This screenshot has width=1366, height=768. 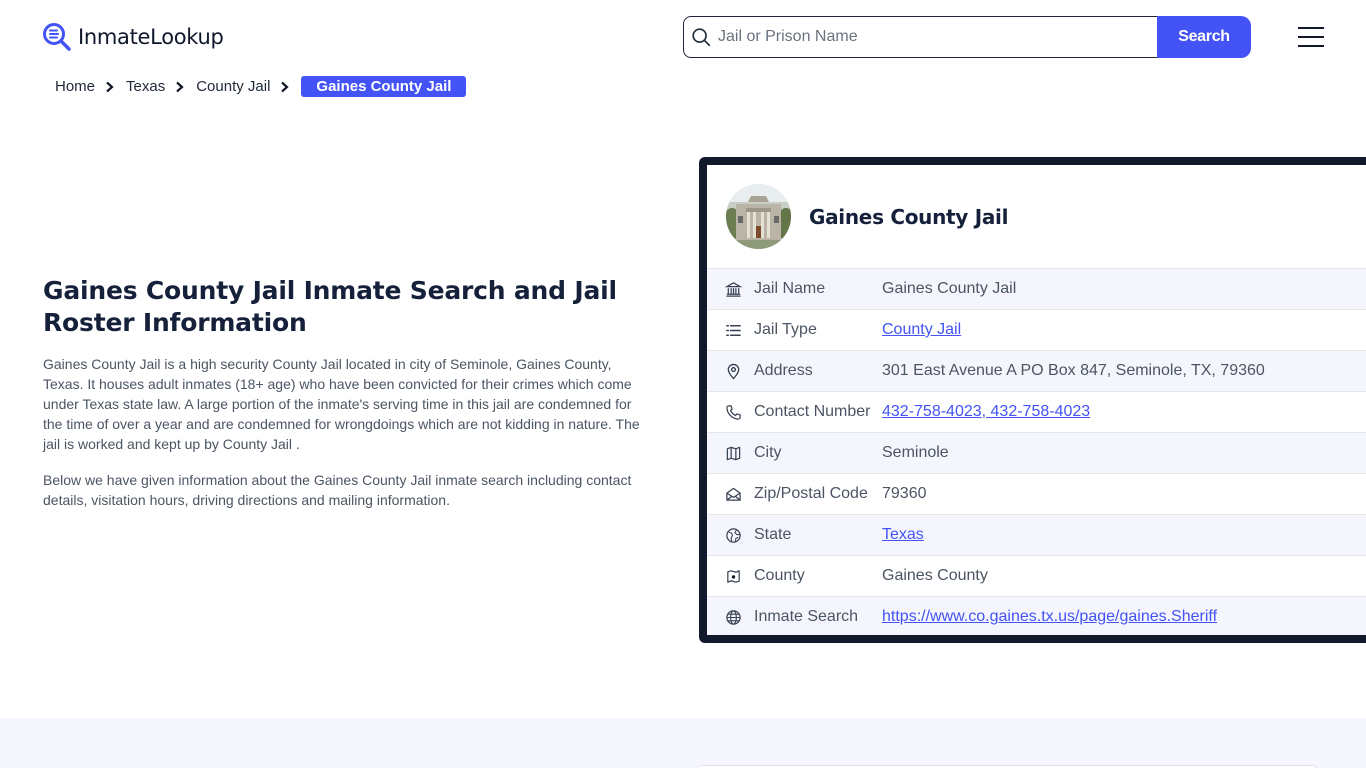 What do you see at coordinates (904, 493) in the screenshot?
I see `info-value: 79360` at bounding box center [904, 493].